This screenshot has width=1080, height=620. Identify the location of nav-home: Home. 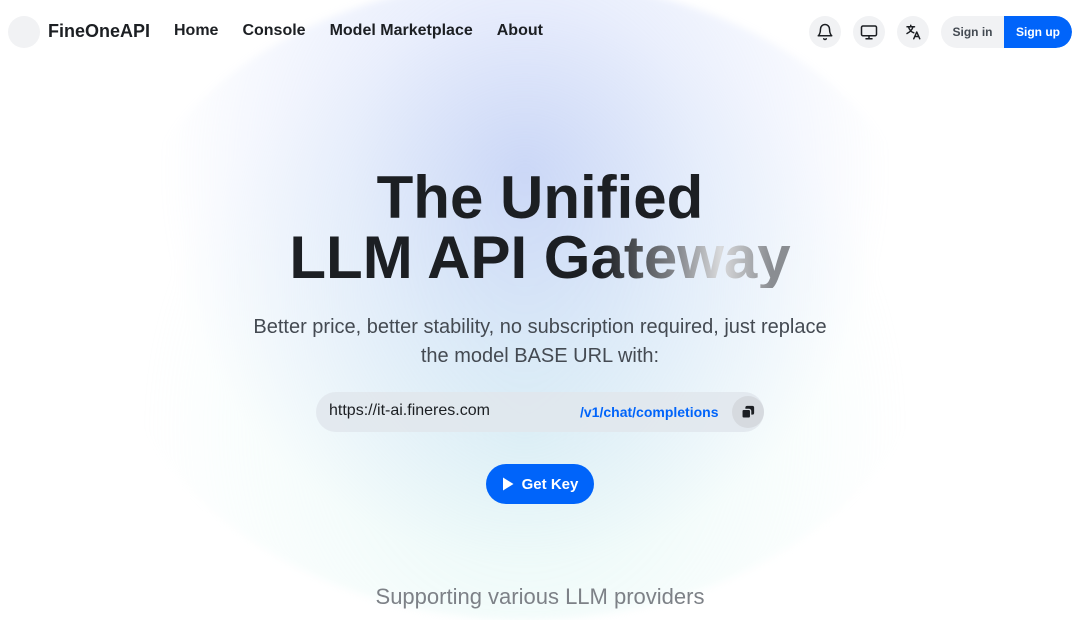
(196, 31).